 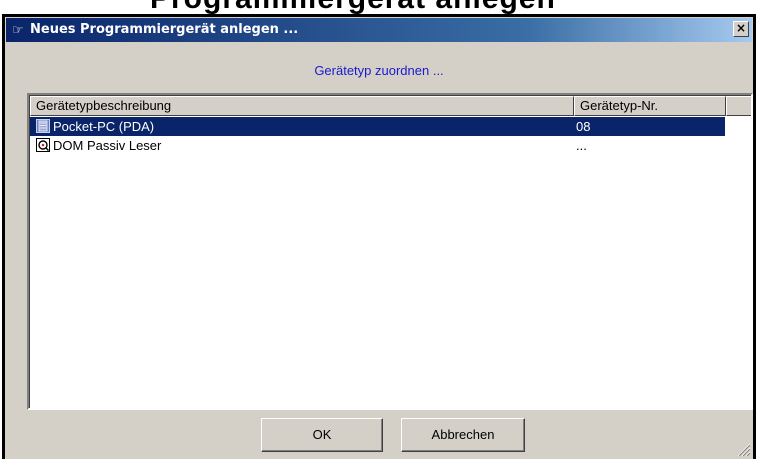 I want to click on column-header-filler, so click(x=738, y=106).